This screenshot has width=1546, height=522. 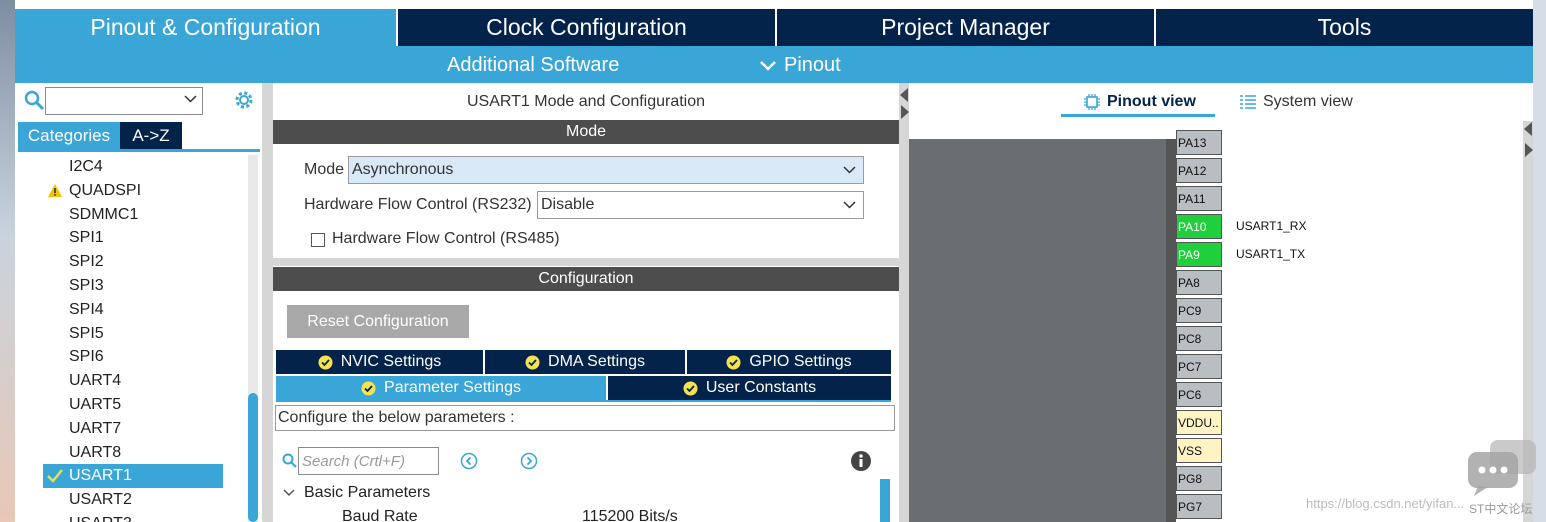 What do you see at coordinates (964, 27) in the screenshot?
I see `tab-project-manager: Project Manager` at bounding box center [964, 27].